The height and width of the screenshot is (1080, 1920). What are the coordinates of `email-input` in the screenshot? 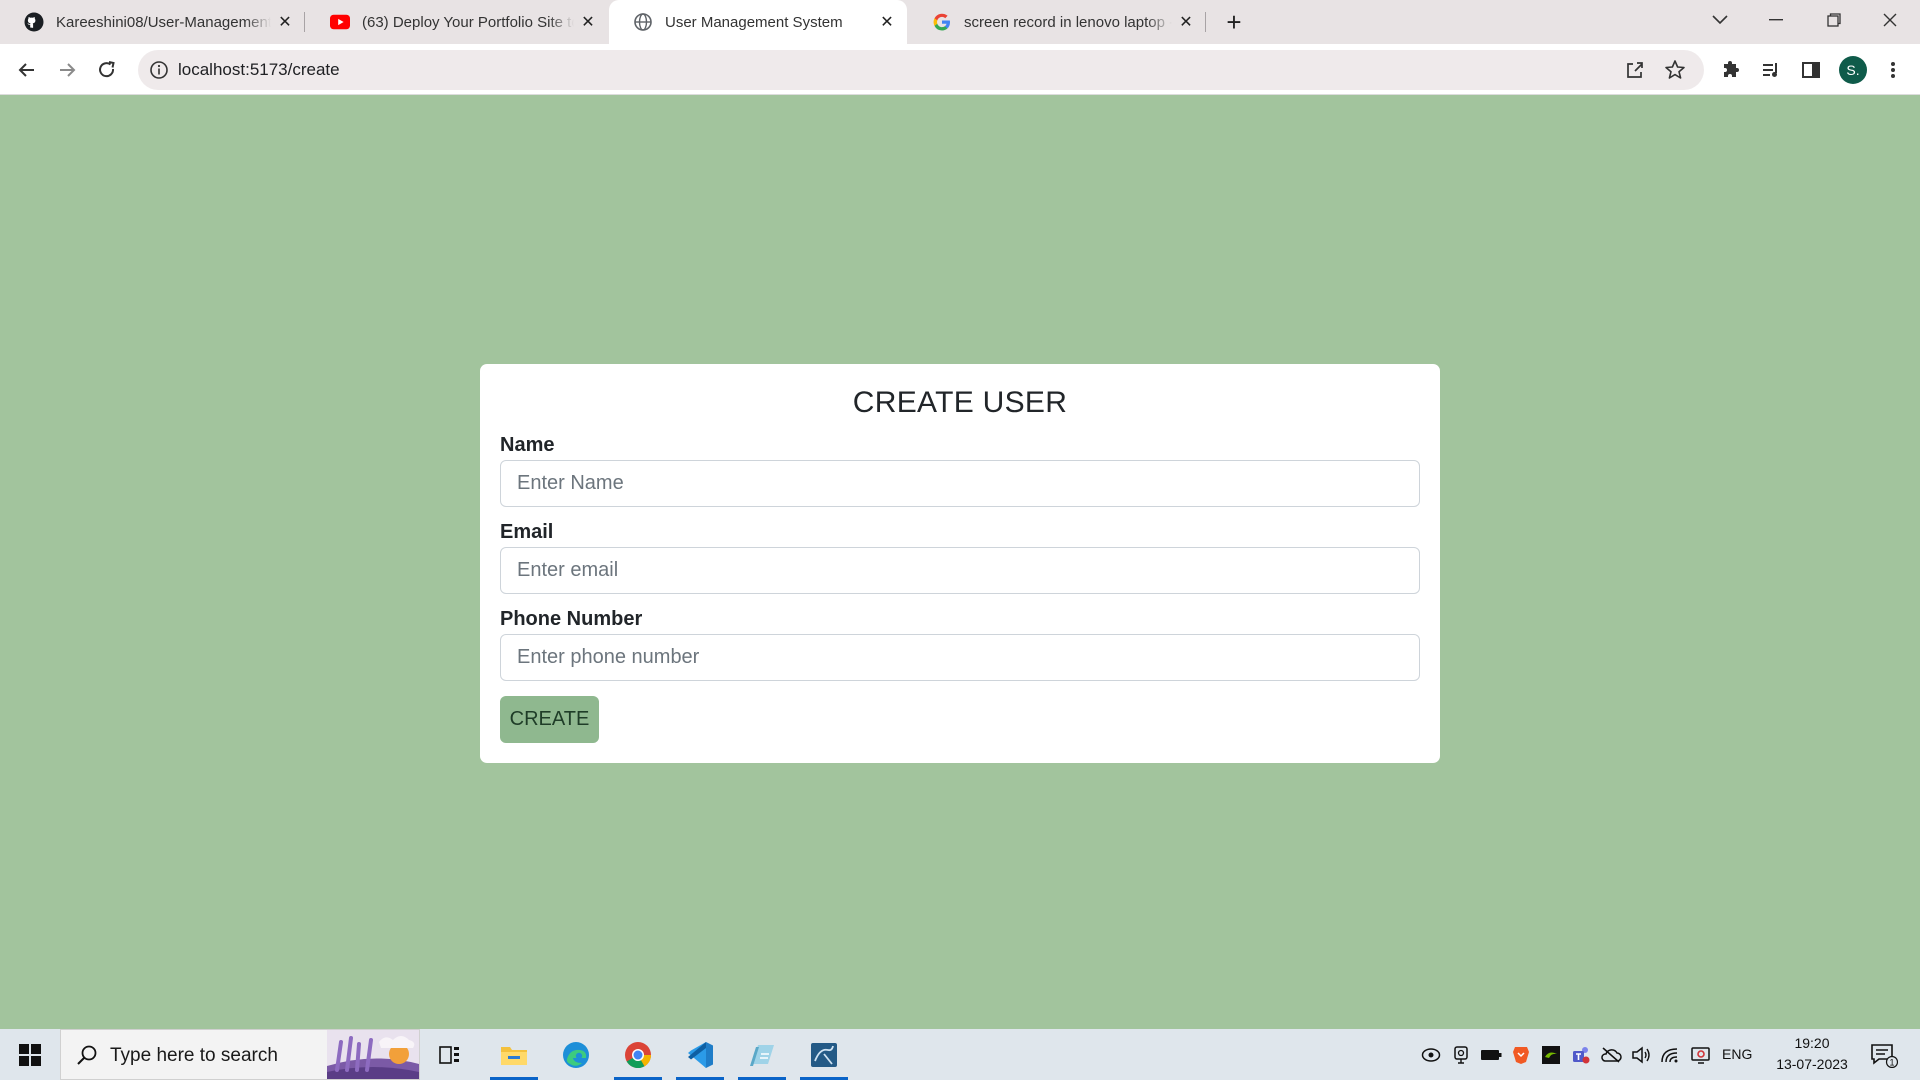 It's located at (960, 570).